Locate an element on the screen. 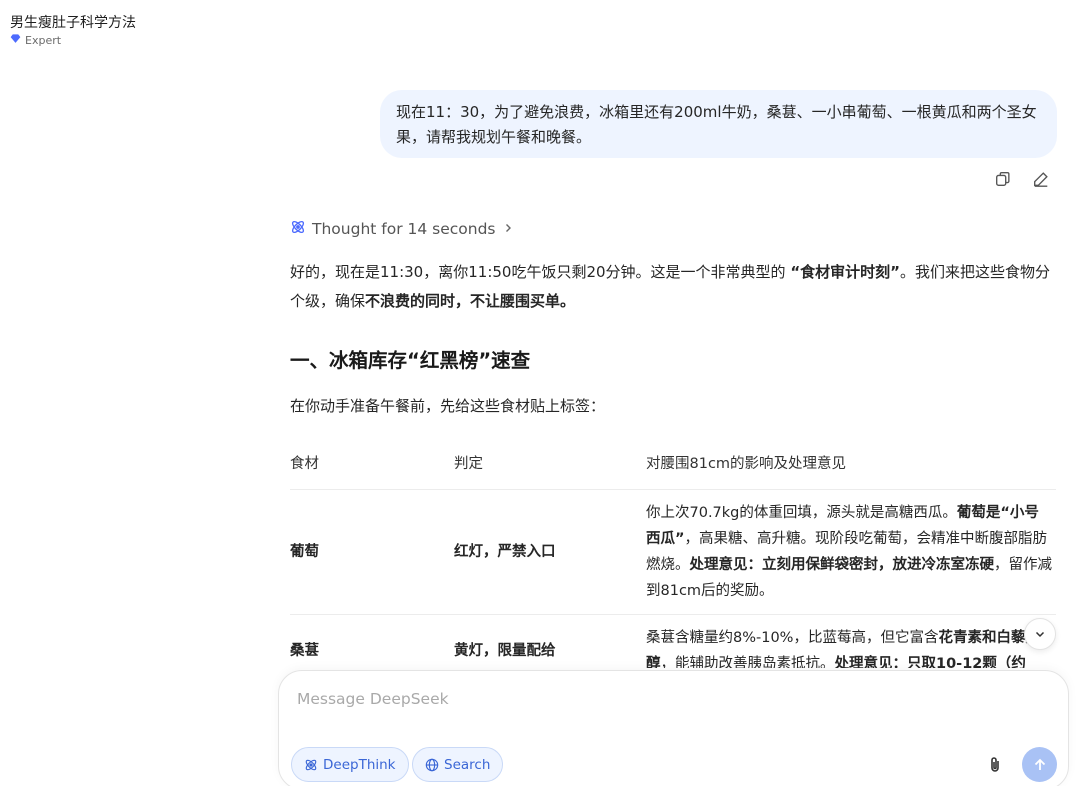 This screenshot has height=786, width=1080. table-cell-verdict: 红灯，严禁入口 is located at coordinates (550, 552).